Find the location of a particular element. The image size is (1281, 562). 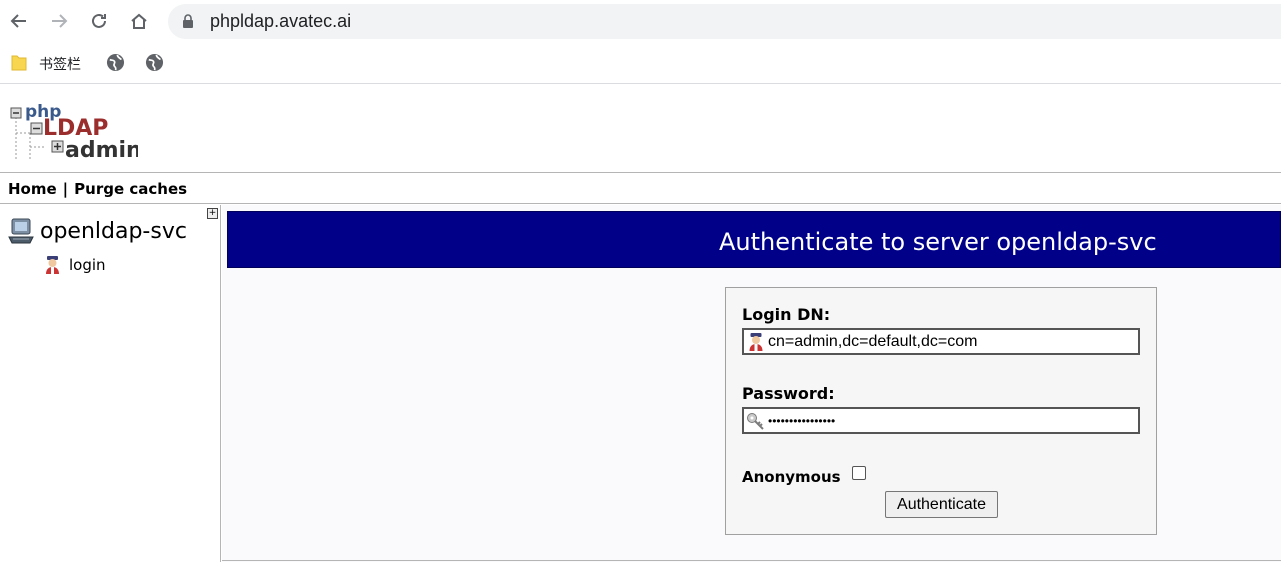

forward-button is located at coordinates (59, 21).